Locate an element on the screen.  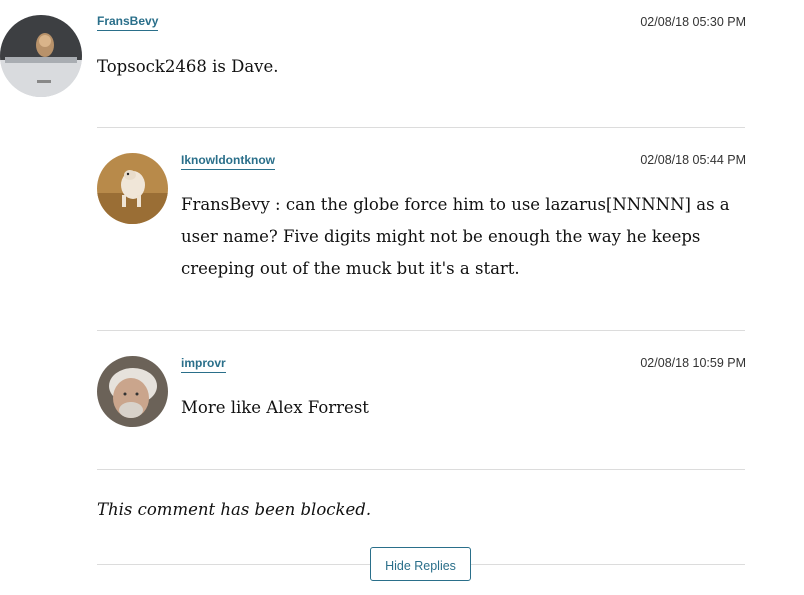
avatar-improvr is located at coordinates (132, 391).